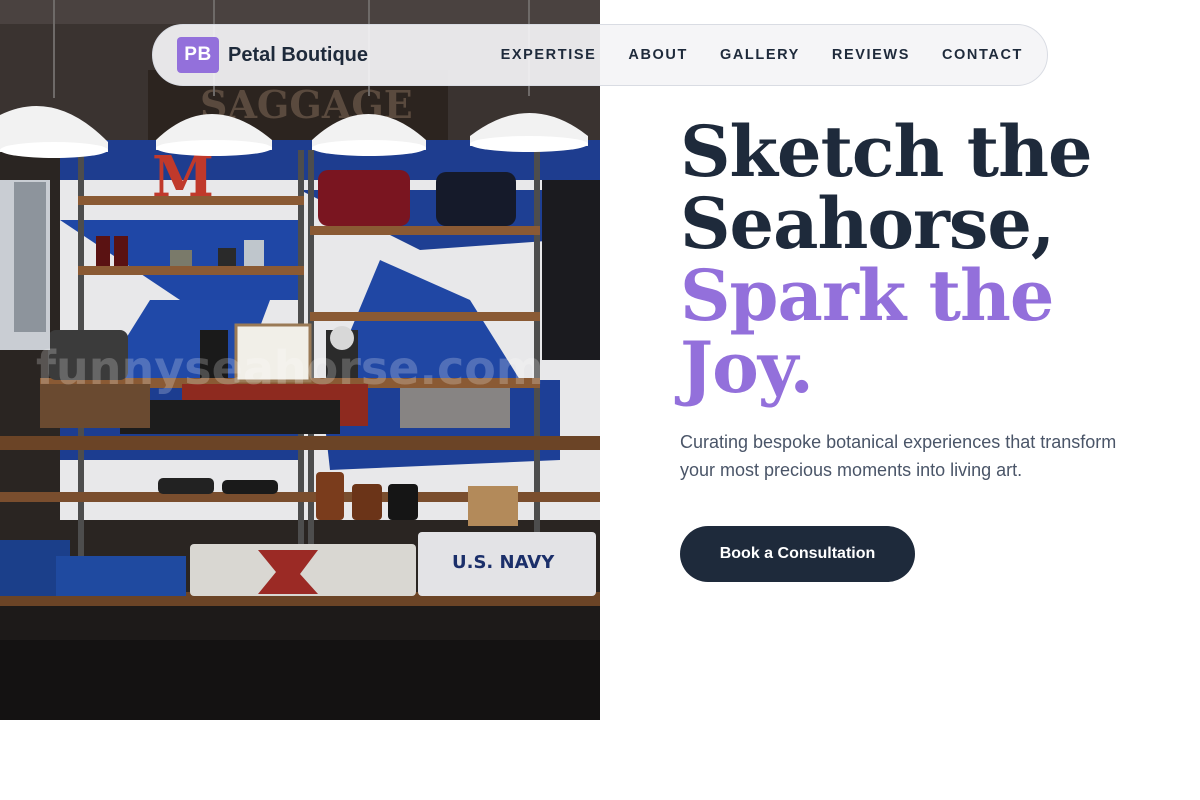 This screenshot has width=1200, height=800. Describe the element at coordinates (747, 367) in the screenshot. I see `headline-accent-line-2: Joy.` at that location.